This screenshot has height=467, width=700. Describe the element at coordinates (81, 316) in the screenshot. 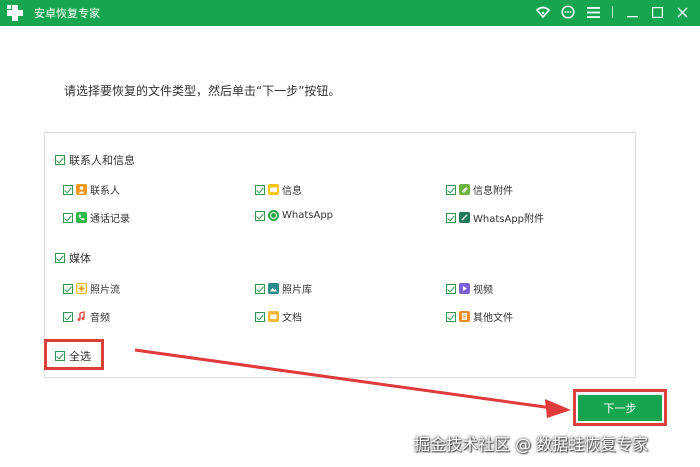

I see `audio-icon` at that location.